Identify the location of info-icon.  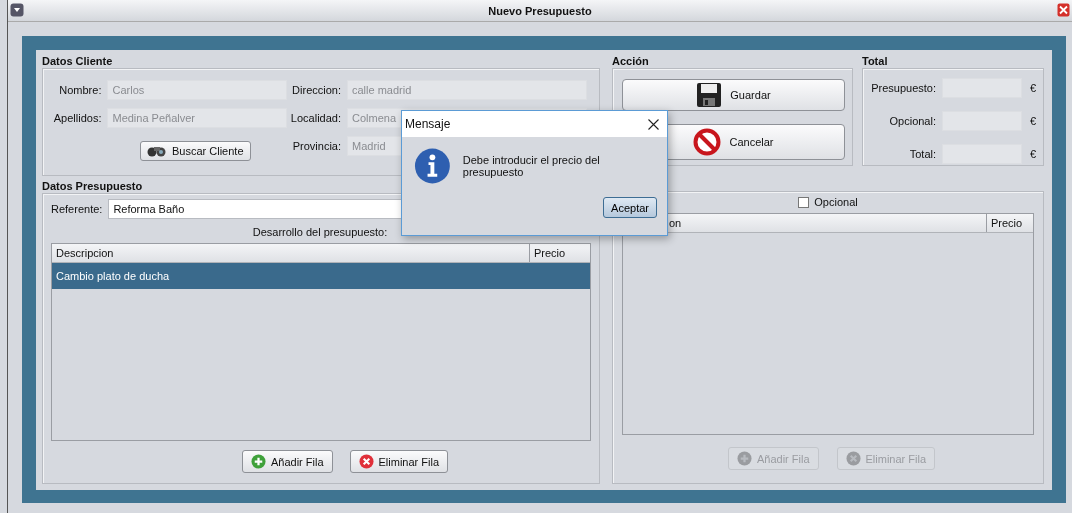
(432, 166).